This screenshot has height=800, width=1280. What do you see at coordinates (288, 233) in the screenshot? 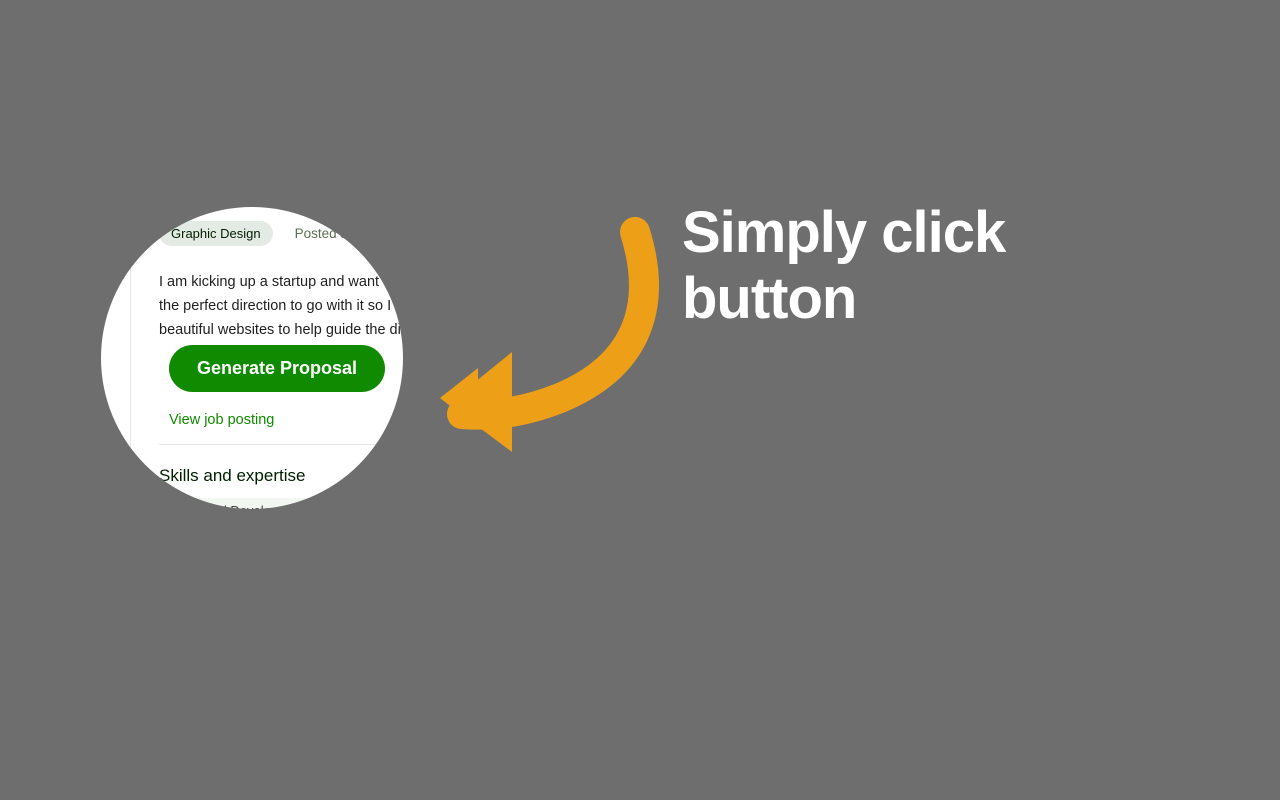
I see `job-meta-row: Graphic Design Posted Jan 20, 2023` at bounding box center [288, 233].